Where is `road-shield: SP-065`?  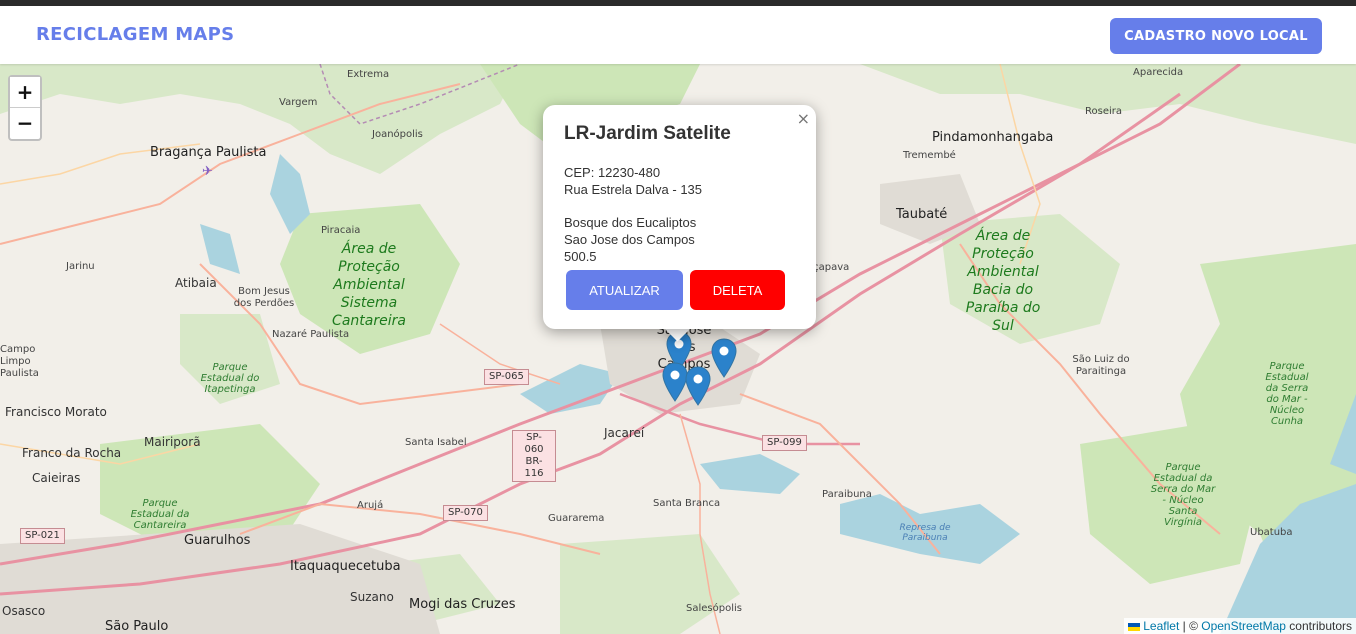
road-shield: SP-065 is located at coordinates (506, 377).